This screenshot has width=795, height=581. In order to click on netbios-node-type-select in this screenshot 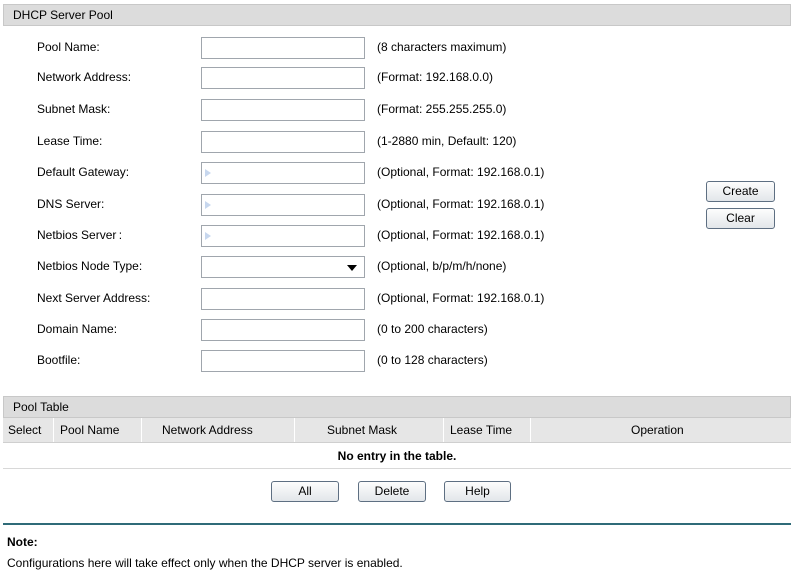, I will do `click(283, 267)`.